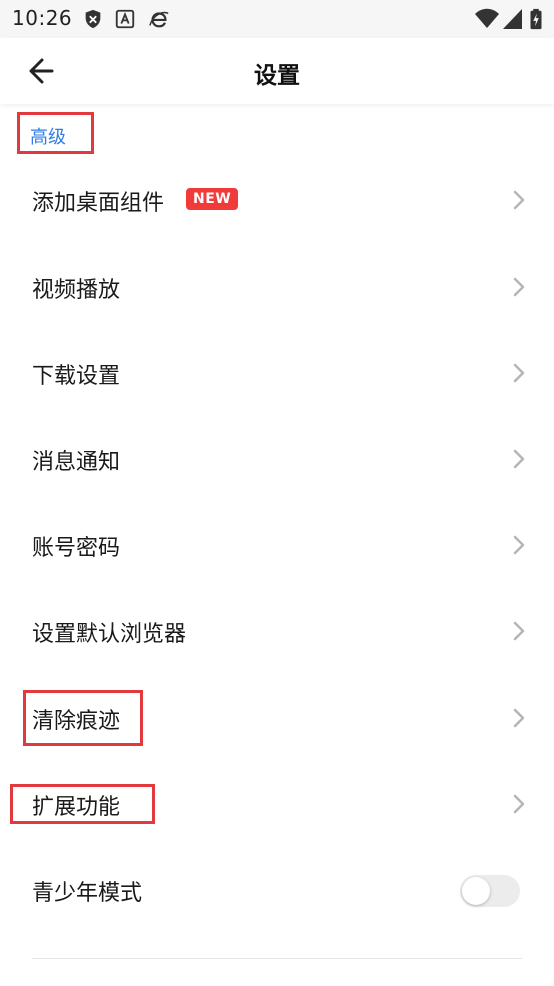 The width and height of the screenshot is (554, 986). What do you see at coordinates (277, 958) in the screenshot?
I see `divider` at bounding box center [277, 958].